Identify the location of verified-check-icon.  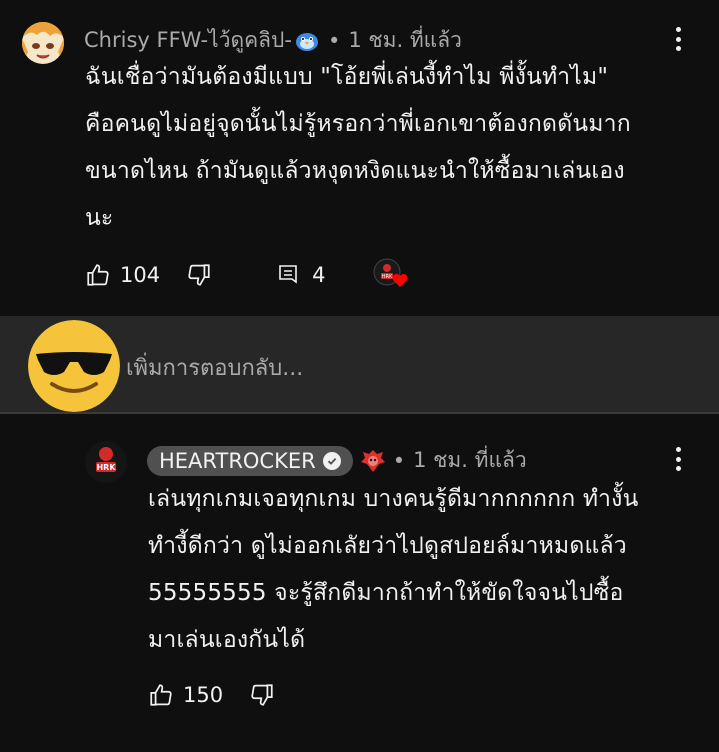
(331, 460).